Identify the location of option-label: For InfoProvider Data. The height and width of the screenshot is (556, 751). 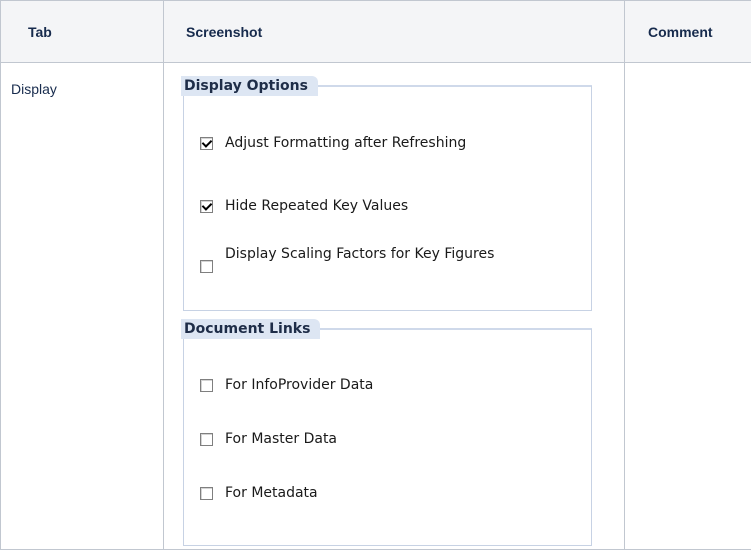
(299, 385).